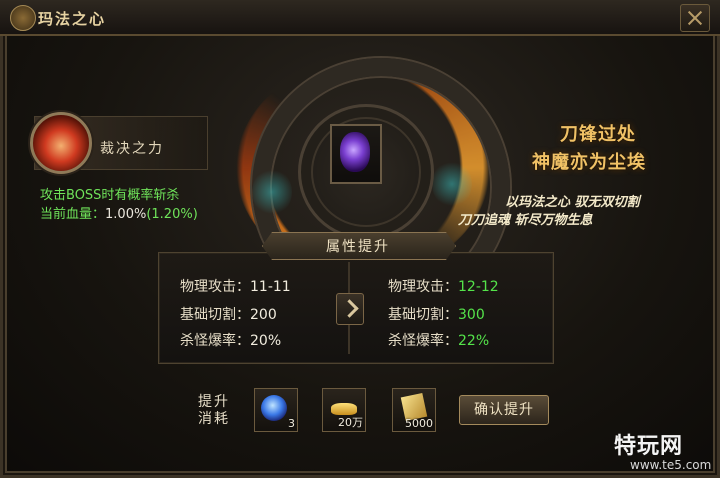 This screenshot has width=720, height=478. Describe the element at coordinates (266, 341) in the screenshot. I see `attr-value: 20%` at that location.